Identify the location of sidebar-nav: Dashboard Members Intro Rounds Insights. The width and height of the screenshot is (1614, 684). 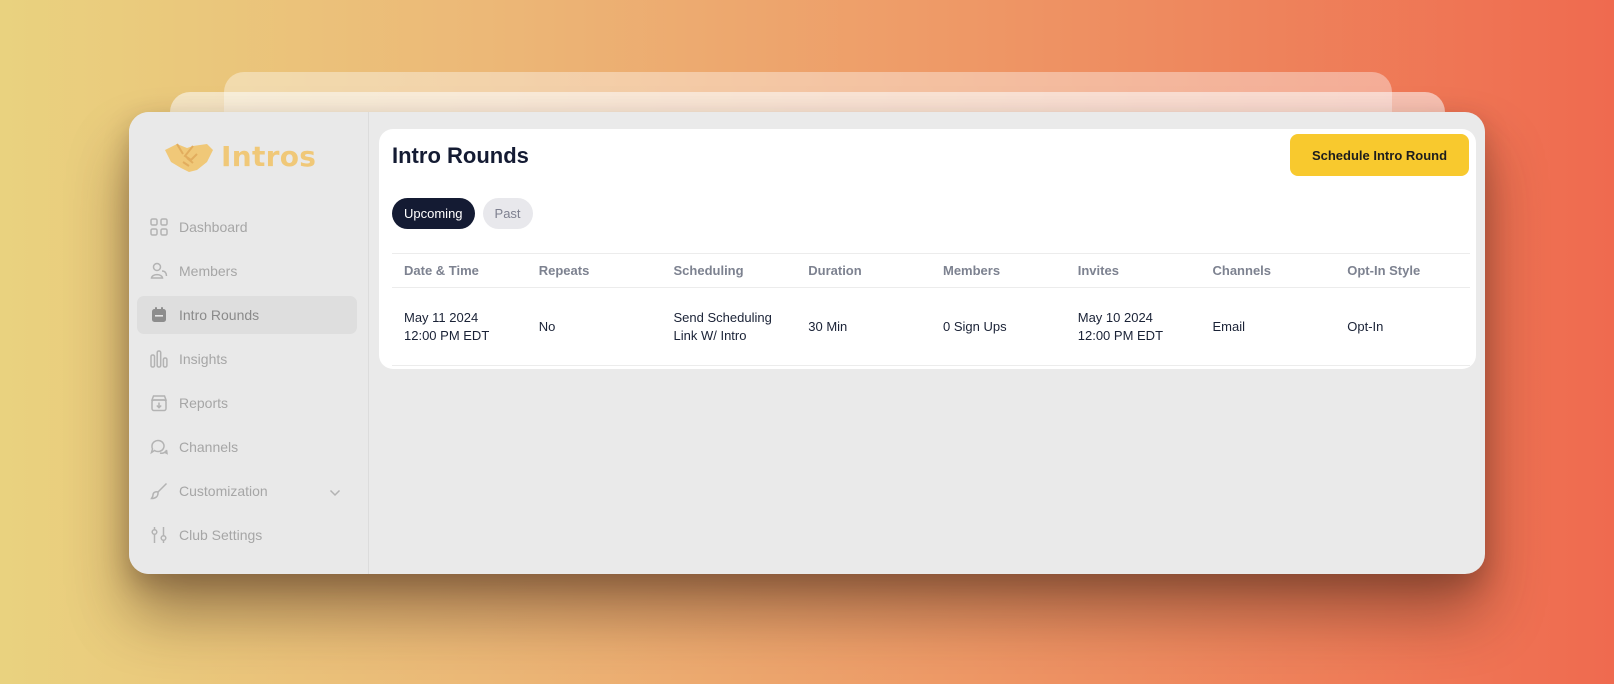
(247, 384).